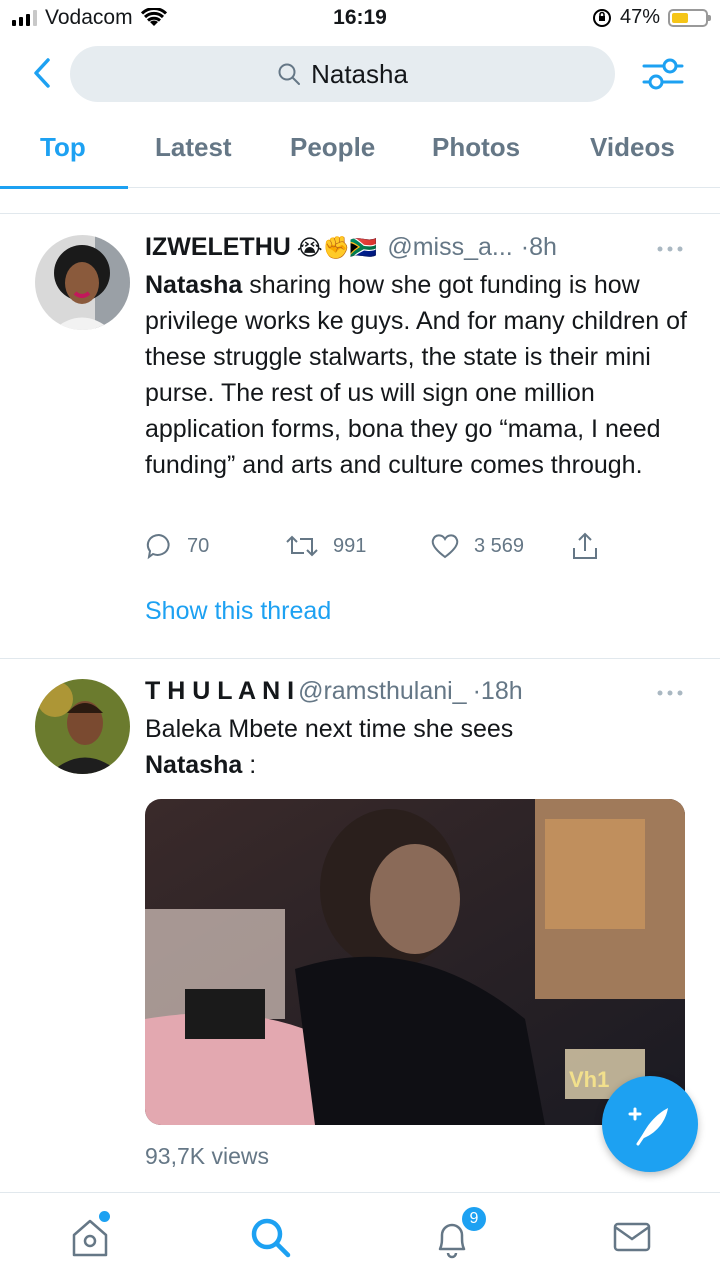  I want to click on tweet-actions: 70 991 3 569, so click(372, 546).